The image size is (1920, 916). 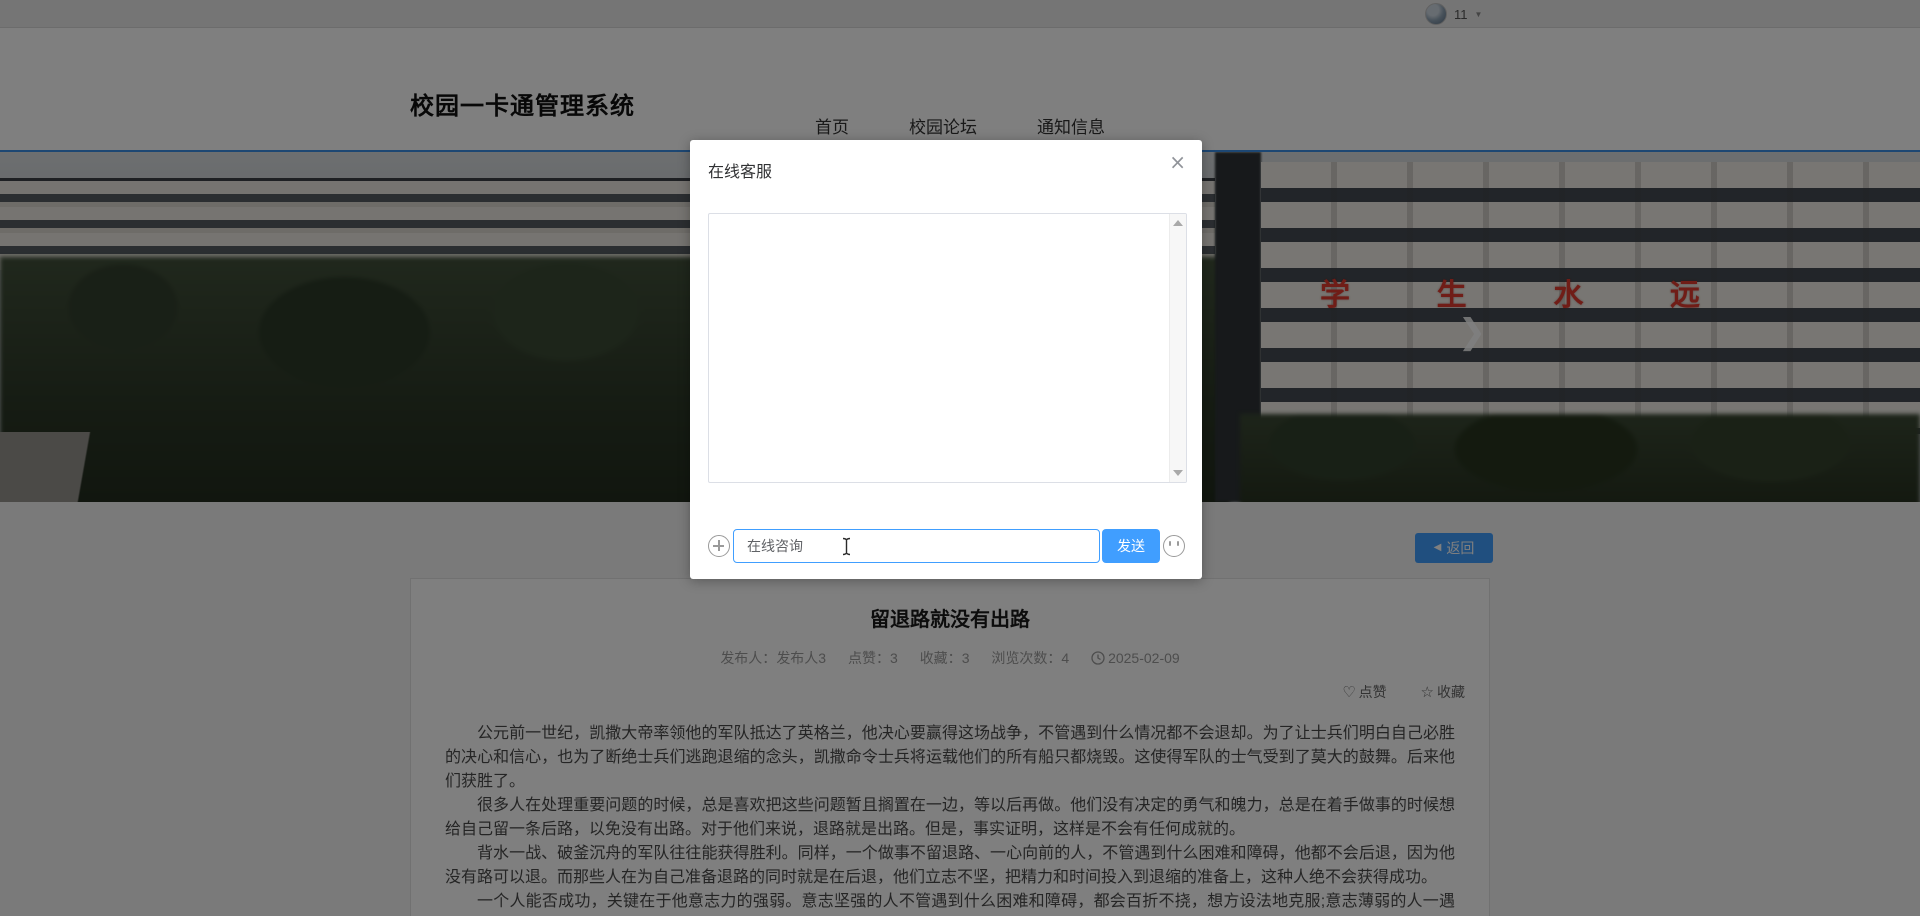 I want to click on chat-footer: 发送, so click(x=946, y=546).